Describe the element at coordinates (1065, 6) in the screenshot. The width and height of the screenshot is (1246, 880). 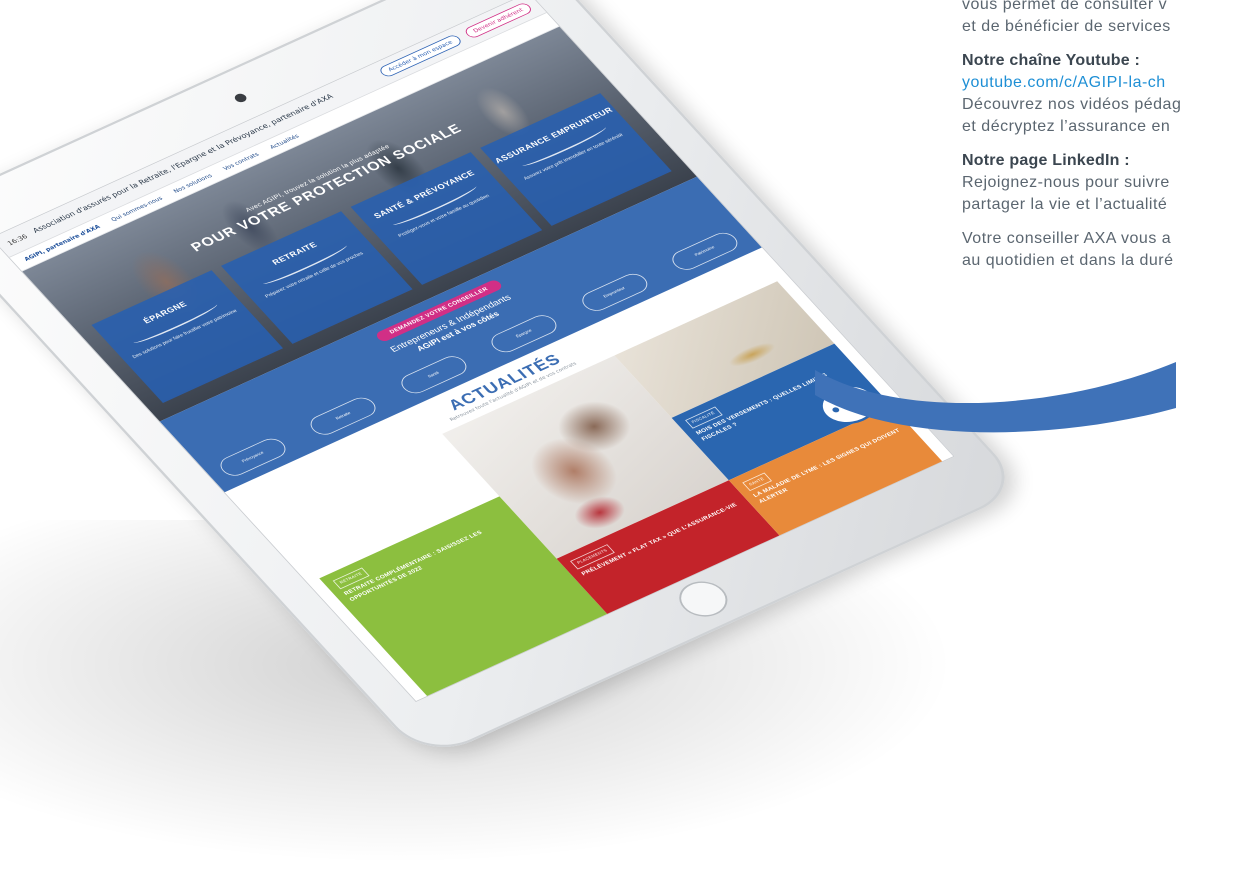
I see `side-text-line: vous permet de consulter v` at that location.